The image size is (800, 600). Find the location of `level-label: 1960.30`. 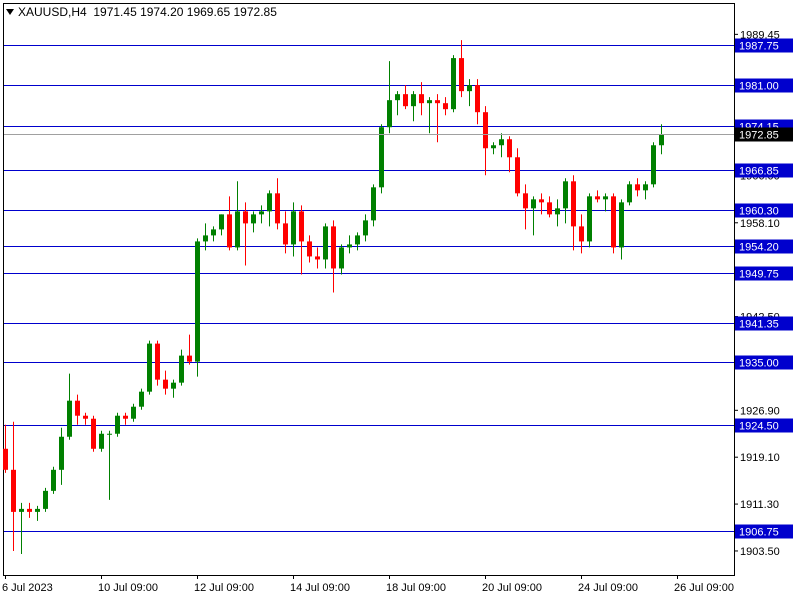

level-label: 1960.30 is located at coordinates (759, 212).